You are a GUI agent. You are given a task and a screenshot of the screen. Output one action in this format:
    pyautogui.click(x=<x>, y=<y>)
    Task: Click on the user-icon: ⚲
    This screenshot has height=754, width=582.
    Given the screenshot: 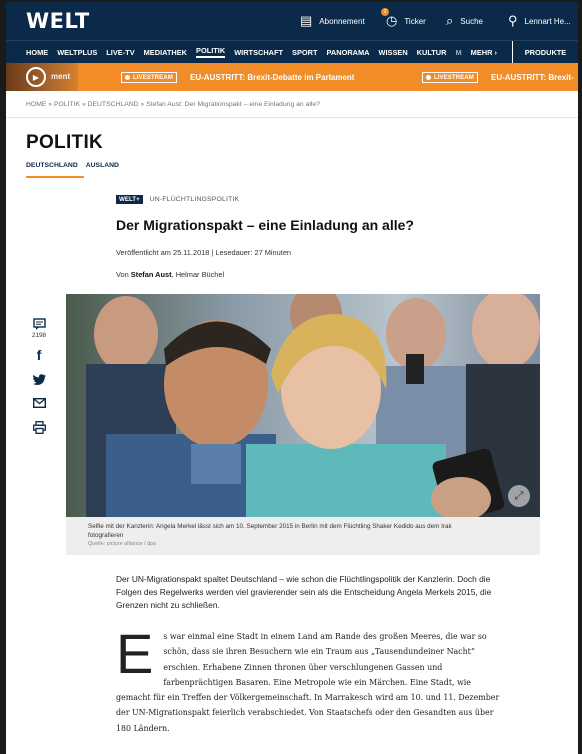 What is the action you would take?
    pyautogui.click(x=513, y=20)
    